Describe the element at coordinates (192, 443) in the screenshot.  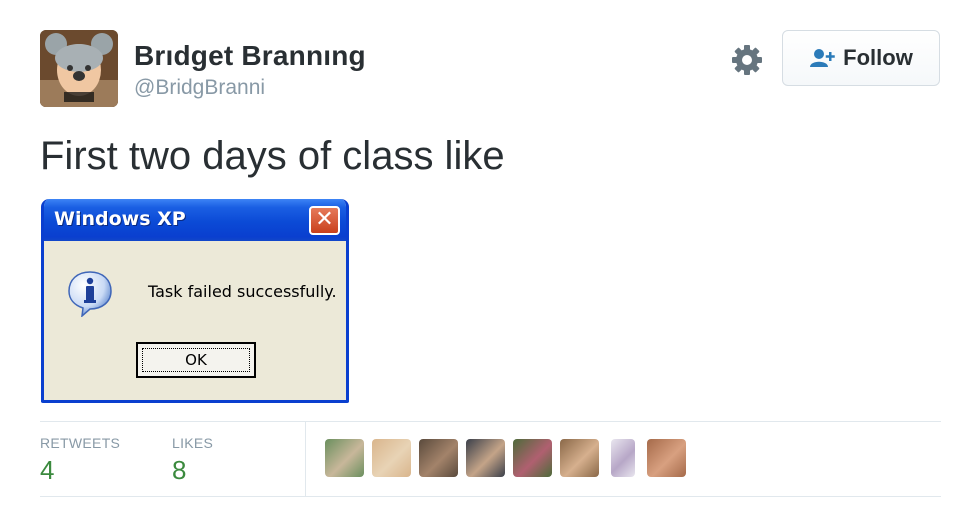
I see `likes-label: LIKES` at that location.